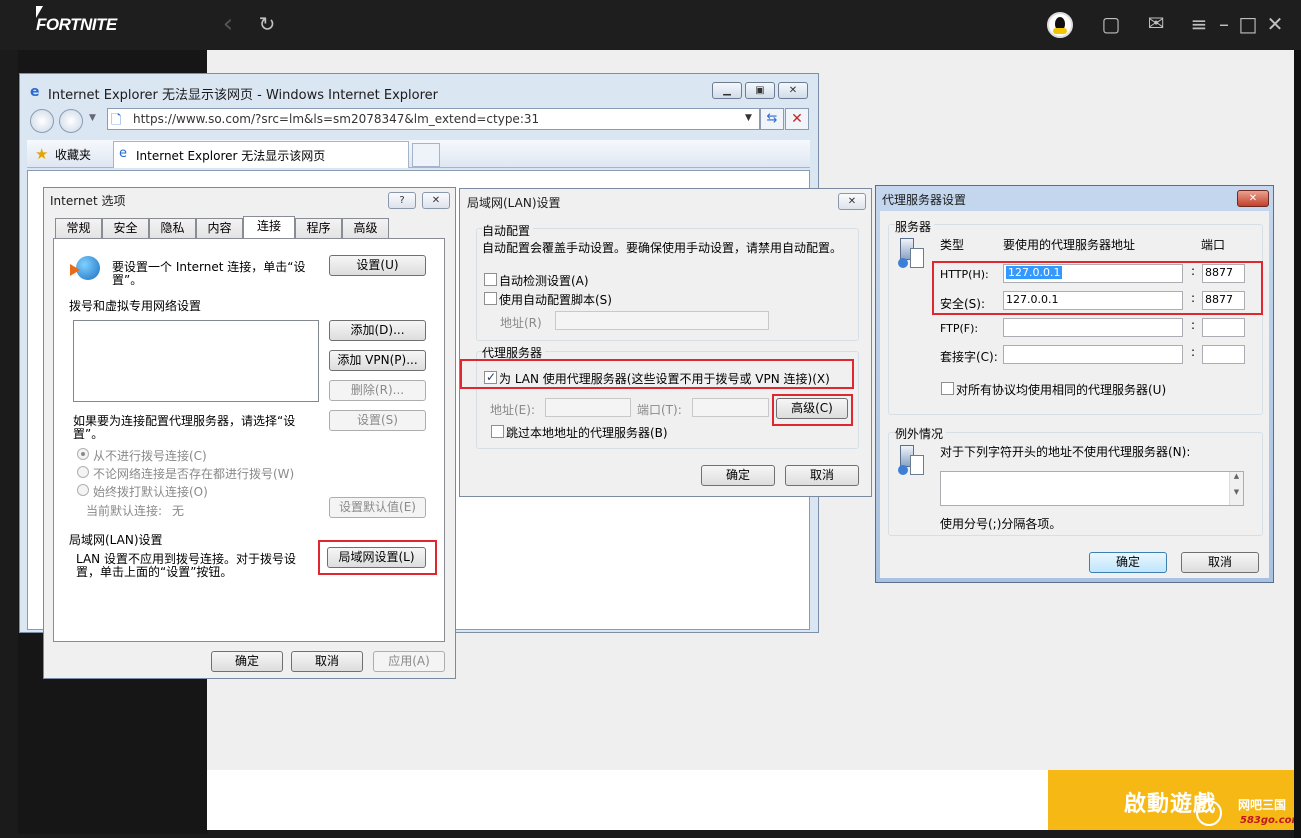 The height and width of the screenshot is (838, 1301). Describe the element at coordinates (269, 227) in the screenshot. I see `tab-connections: 连接` at that location.